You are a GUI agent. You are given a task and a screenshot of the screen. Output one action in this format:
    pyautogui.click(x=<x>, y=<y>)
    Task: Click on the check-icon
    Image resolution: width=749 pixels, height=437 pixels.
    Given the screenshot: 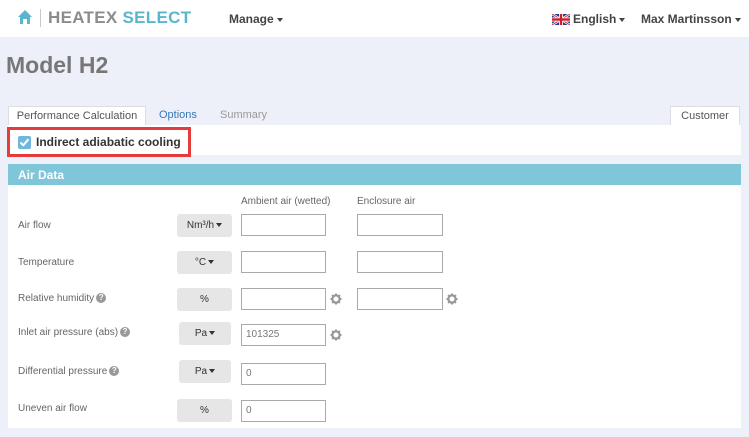 What is the action you would take?
    pyautogui.click(x=24, y=142)
    